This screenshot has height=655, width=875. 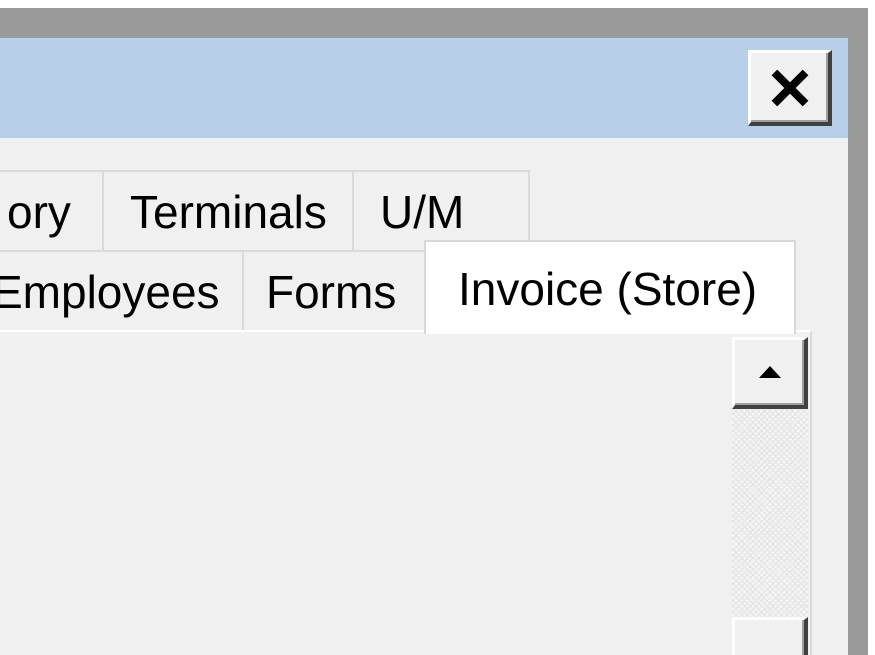 I want to click on scroll-thumb, so click(x=770, y=636).